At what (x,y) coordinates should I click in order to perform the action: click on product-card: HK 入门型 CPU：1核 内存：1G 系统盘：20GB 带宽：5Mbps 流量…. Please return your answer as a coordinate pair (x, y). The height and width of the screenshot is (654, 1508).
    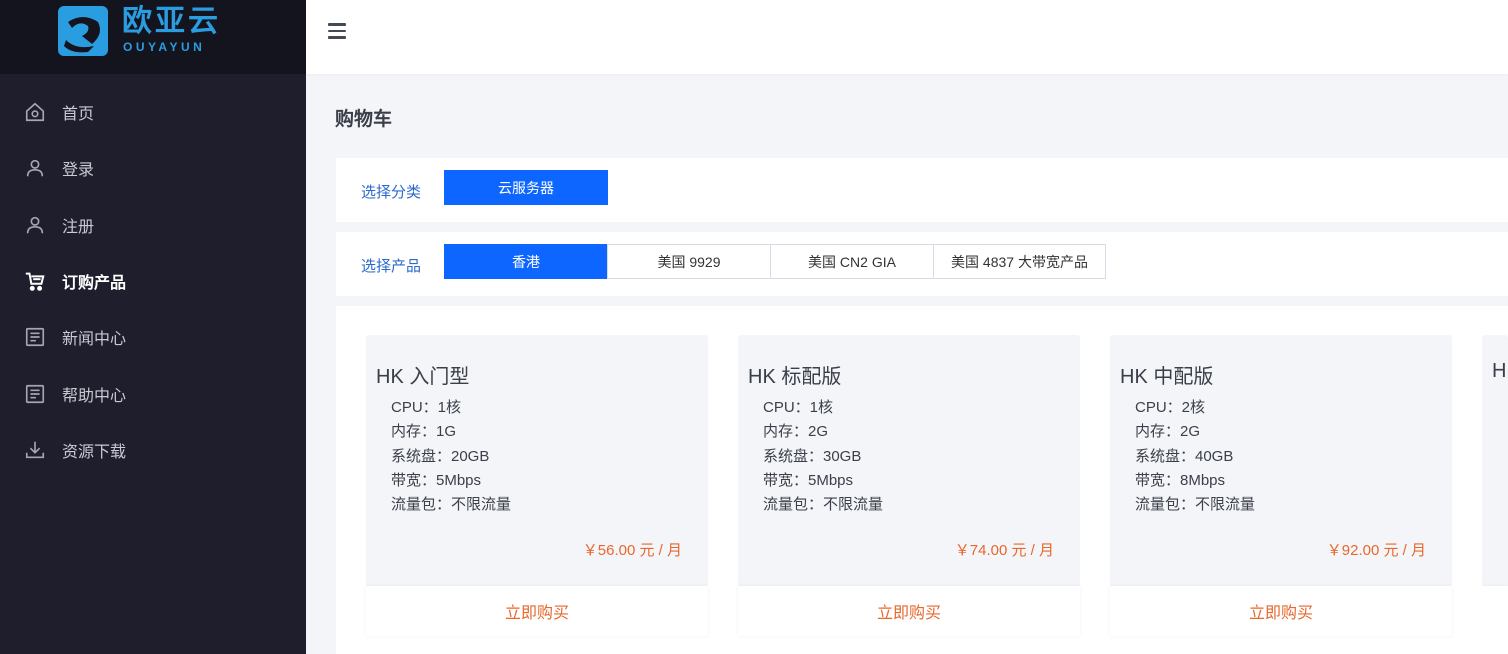
    Looking at the image, I should click on (537, 485).